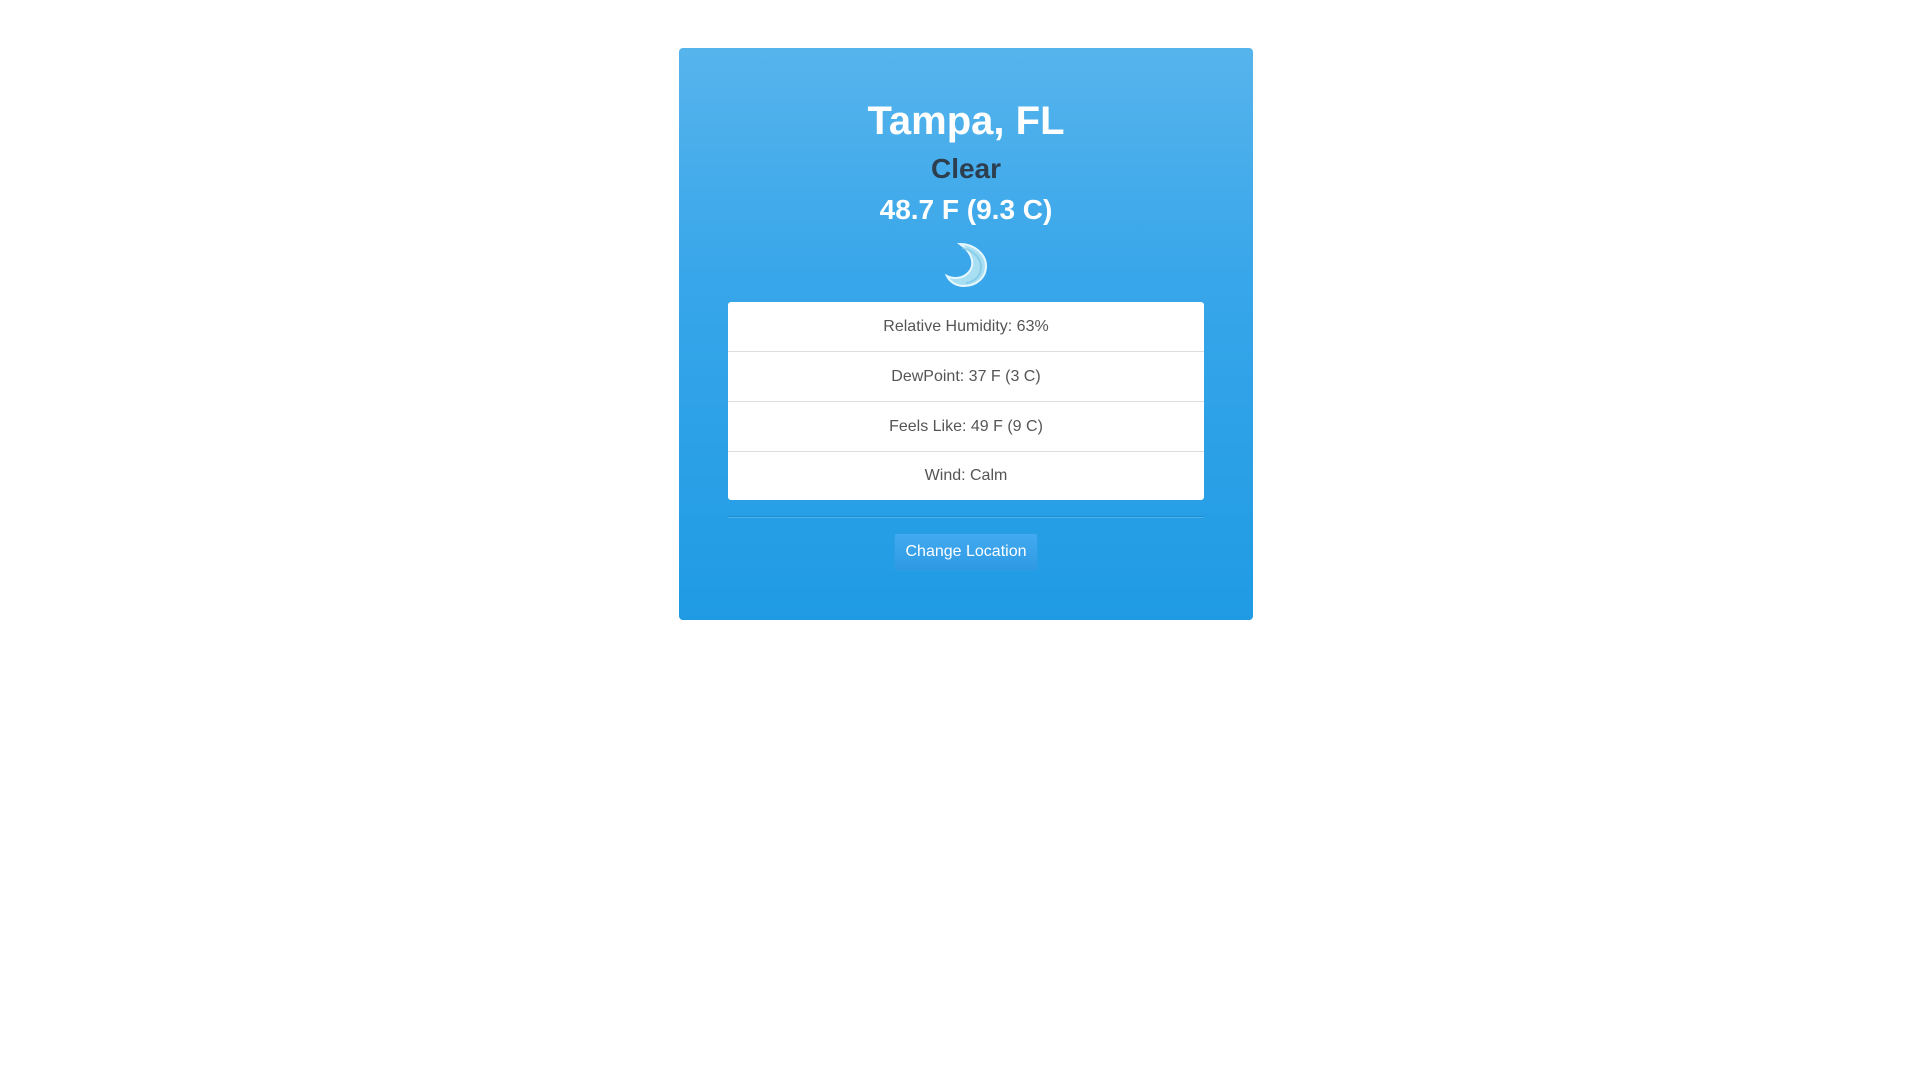 This screenshot has width=1920, height=1080. I want to click on detail-humidity: Relative Humidity: 63%, so click(966, 327).